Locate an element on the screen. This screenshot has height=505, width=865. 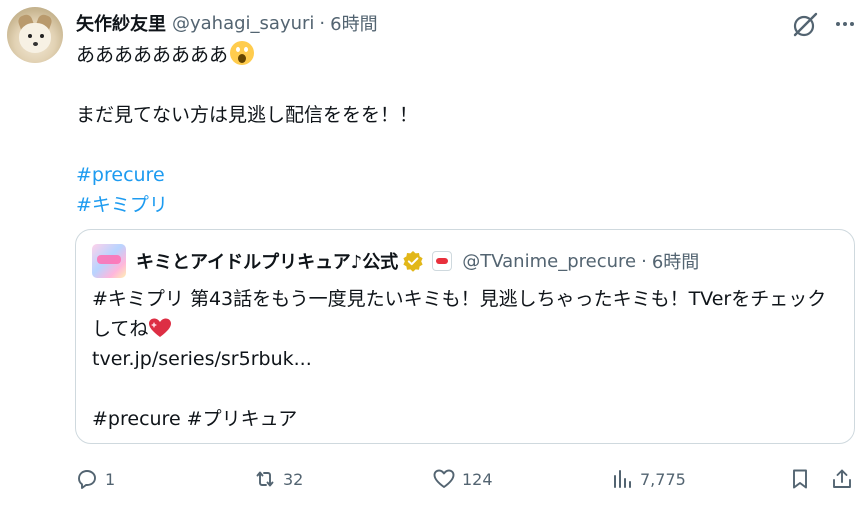
reply-count: 1 is located at coordinates (110, 479).